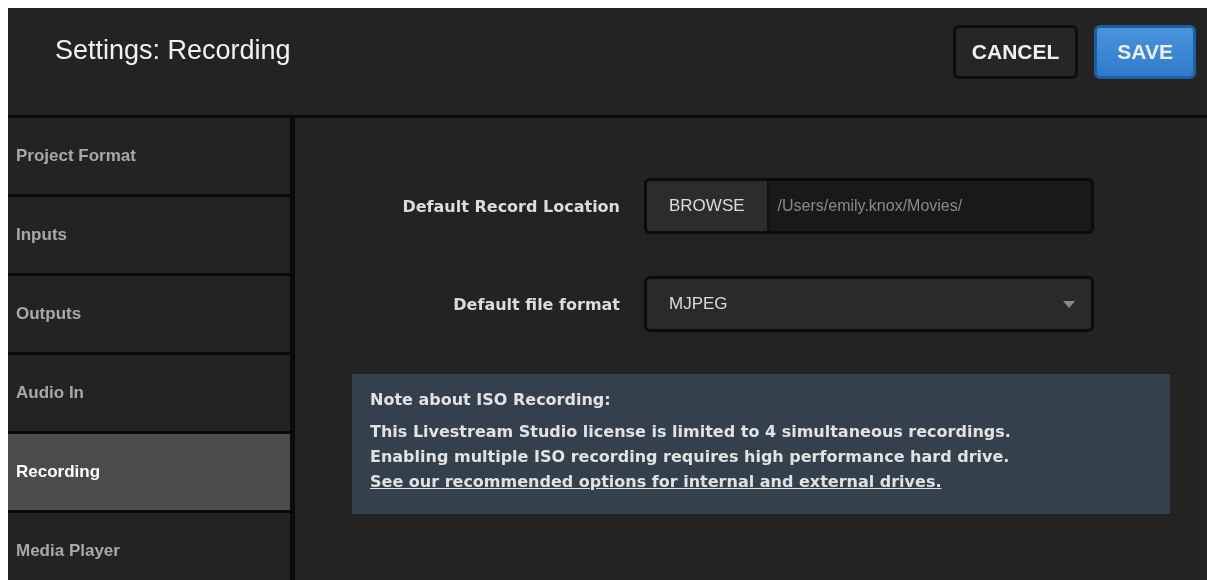 This screenshot has width=1207, height=580. I want to click on sidebar-item: Inputs, so click(149, 236).